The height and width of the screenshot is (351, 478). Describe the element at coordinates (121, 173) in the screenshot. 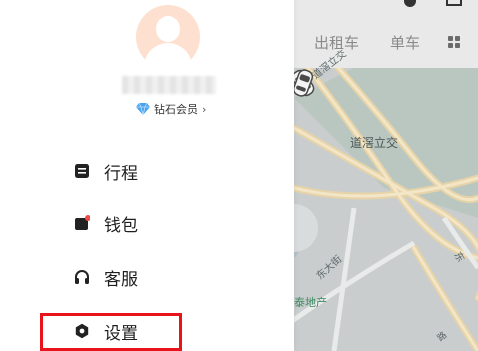

I see `menu-label: 行程` at that location.